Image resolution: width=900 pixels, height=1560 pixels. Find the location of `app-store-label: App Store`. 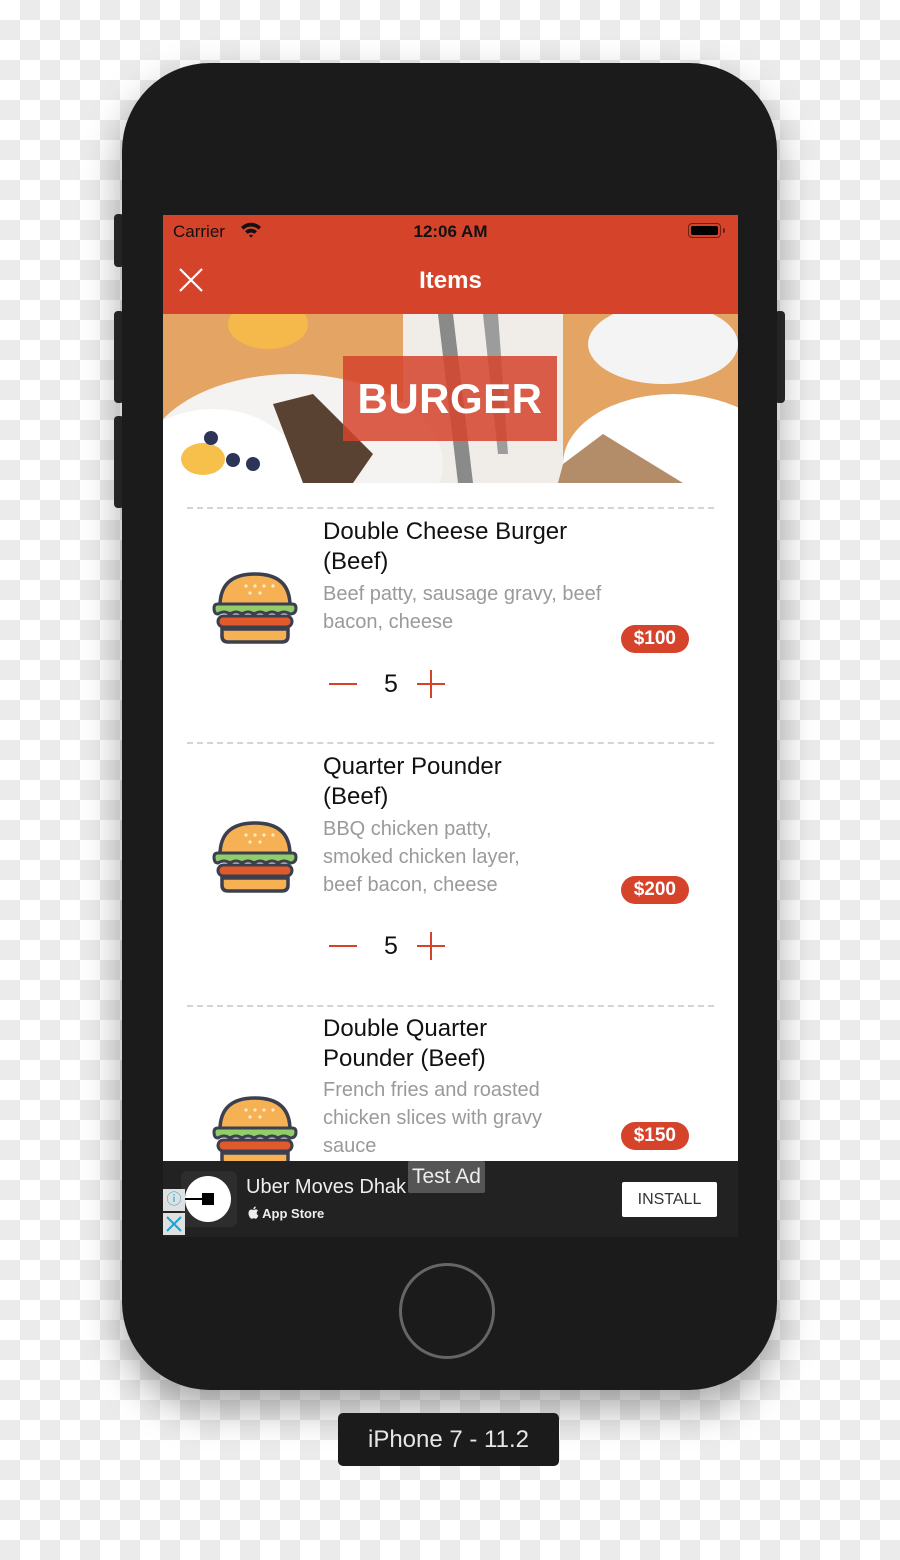

app-store-label: App Store is located at coordinates (286, 1213).